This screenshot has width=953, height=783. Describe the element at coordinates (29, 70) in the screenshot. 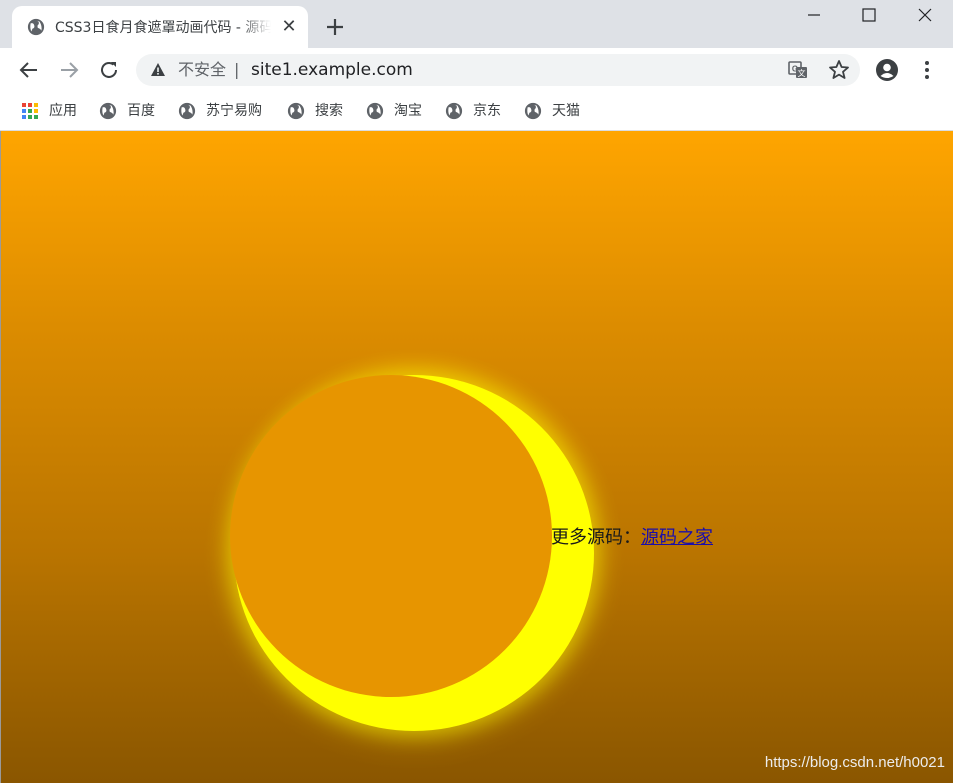

I see `back-button` at that location.